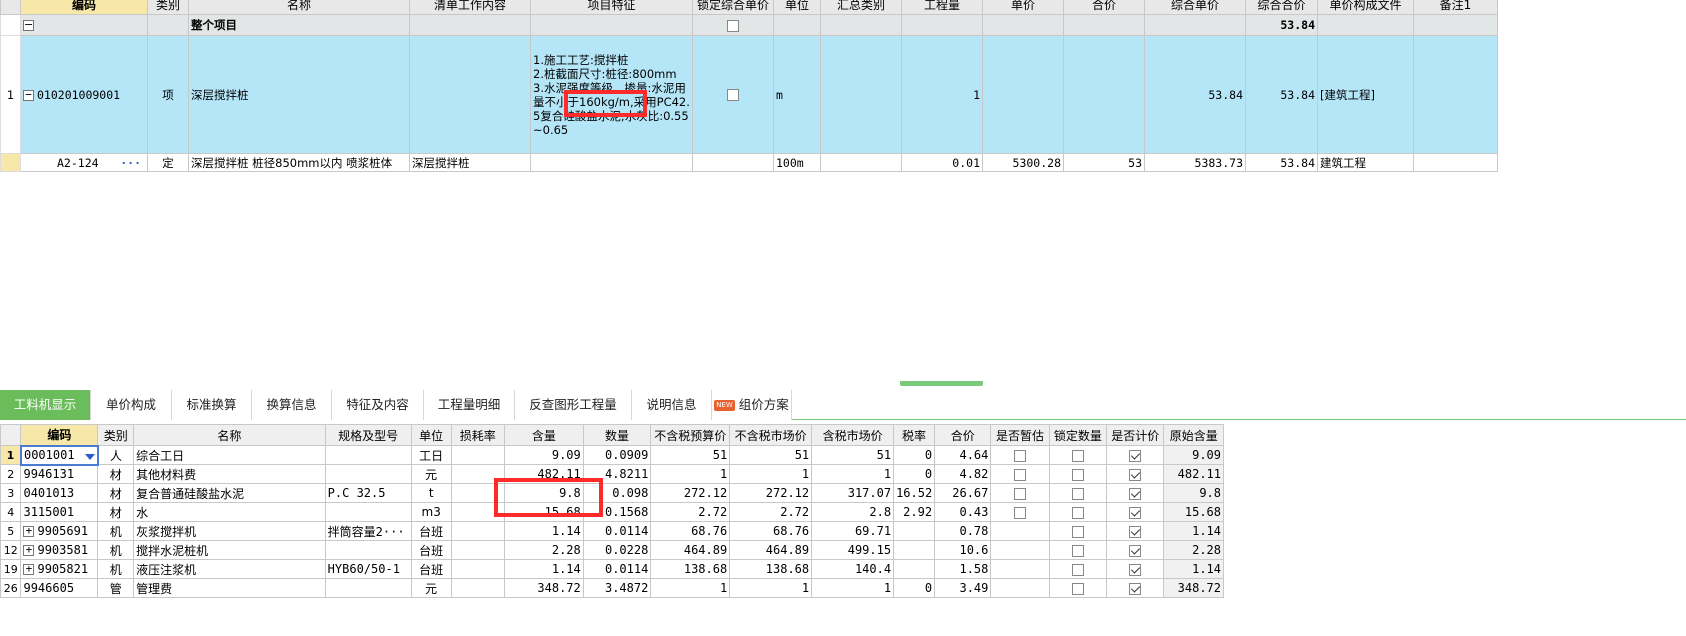  I want to click on expand-icon: +, so click(29, 550).